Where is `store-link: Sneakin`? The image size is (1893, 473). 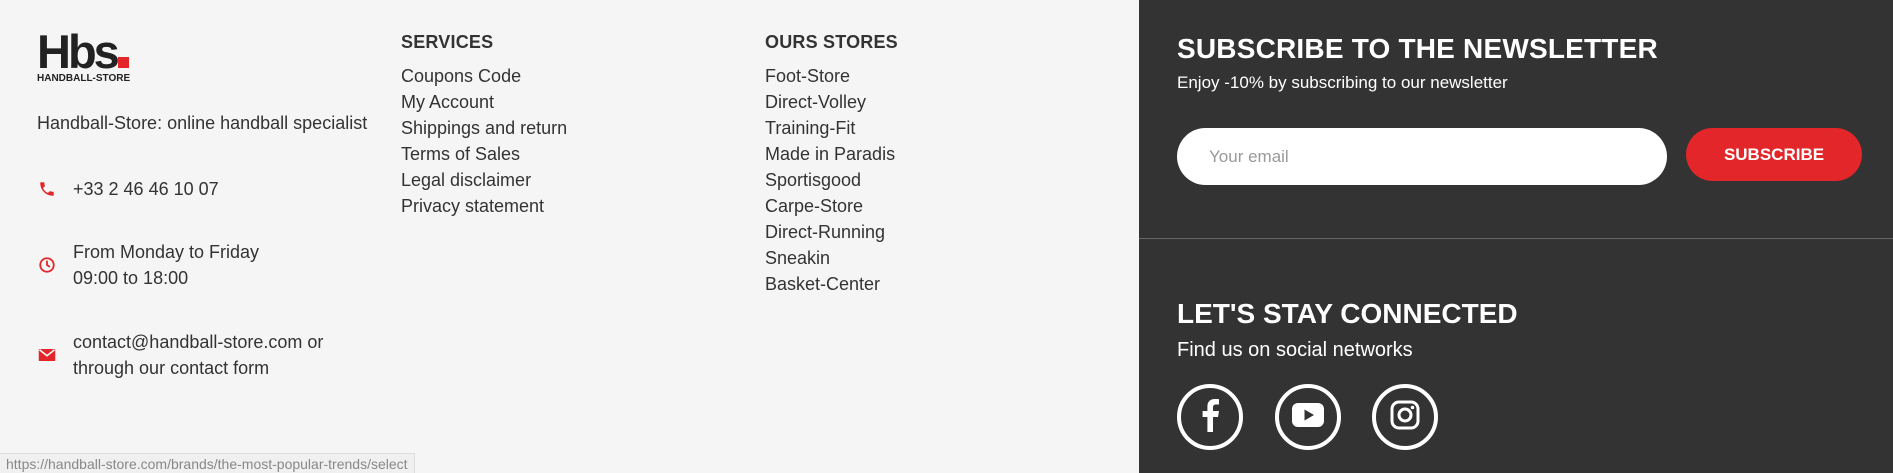 store-link: Sneakin is located at coordinates (831, 258).